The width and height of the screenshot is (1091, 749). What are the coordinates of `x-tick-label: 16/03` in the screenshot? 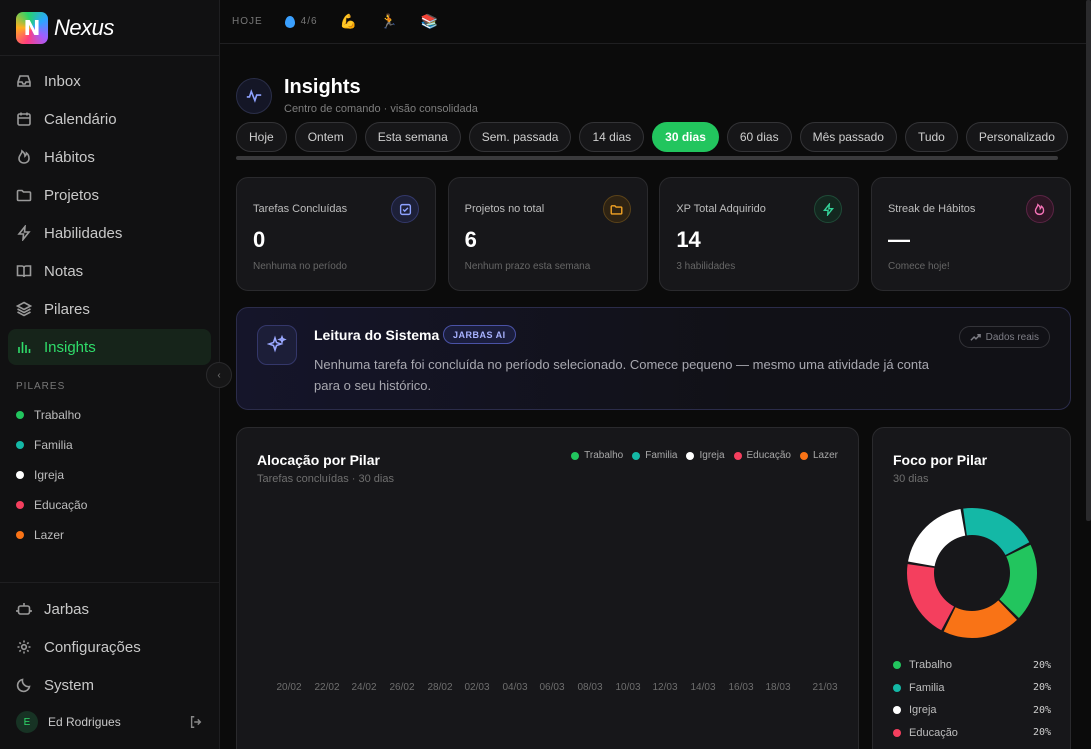 It's located at (741, 687).